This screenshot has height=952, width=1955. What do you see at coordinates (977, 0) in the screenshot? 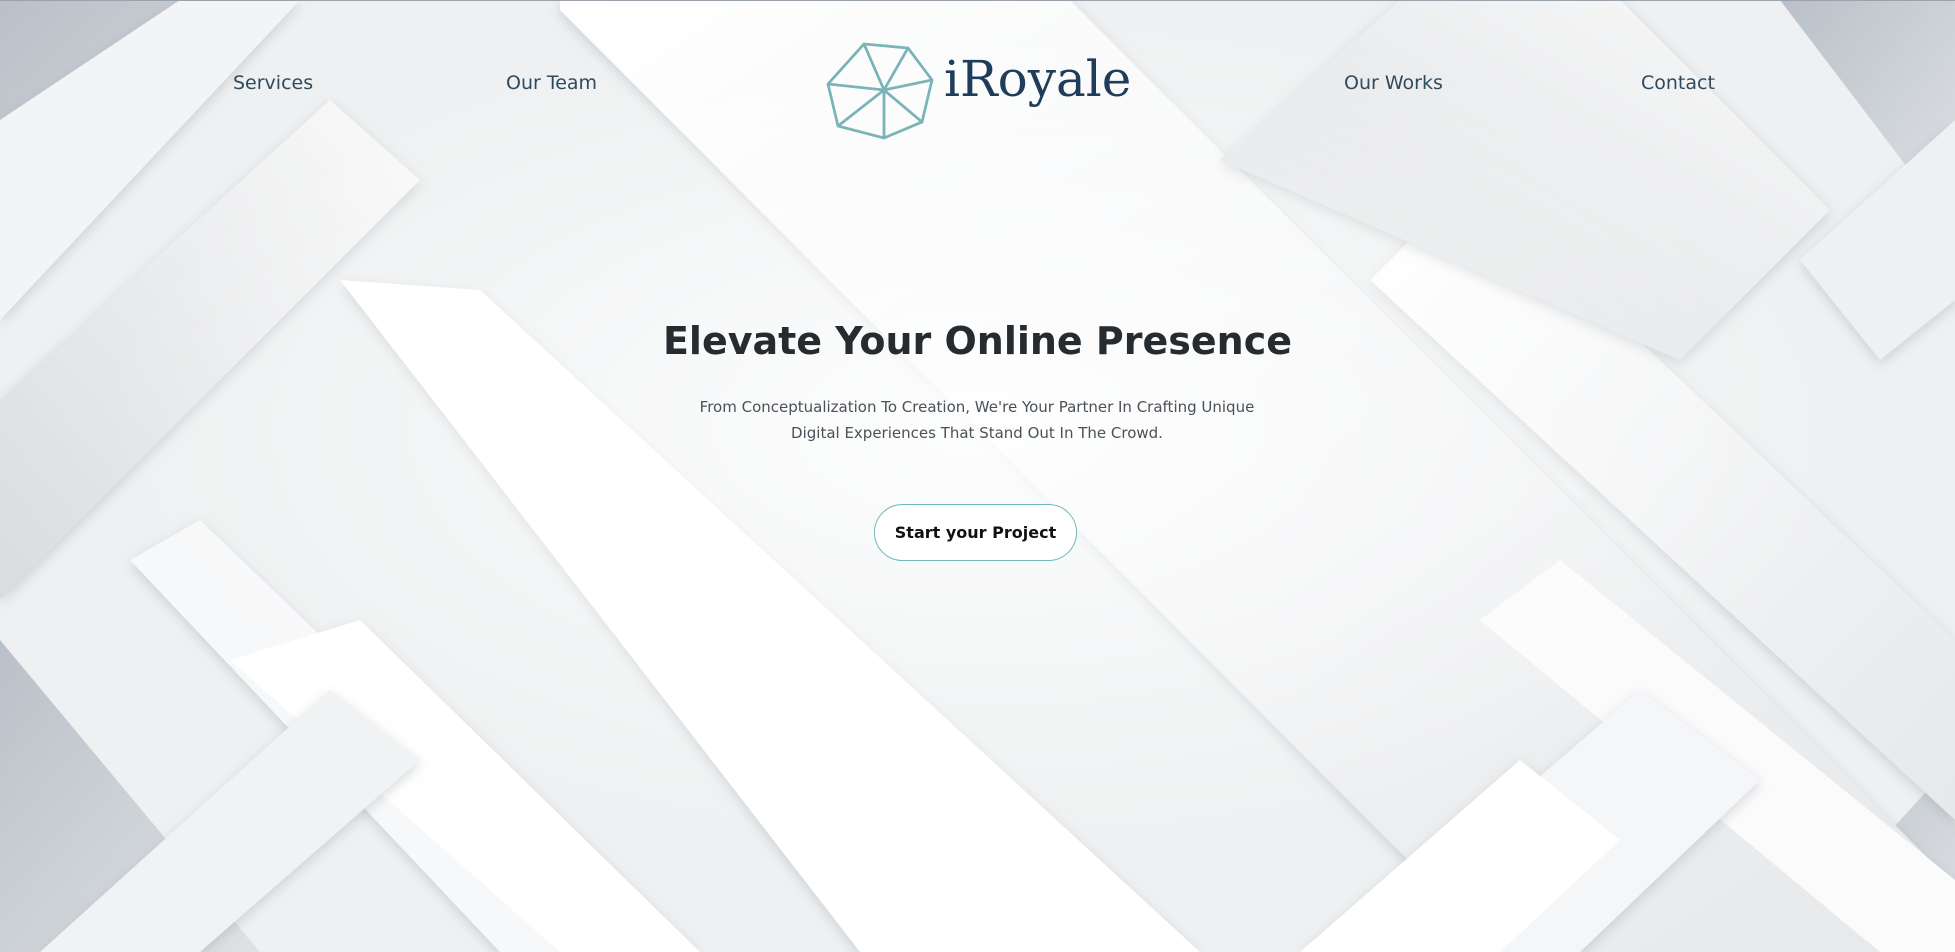
I see `top-border` at bounding box center [977, 0].